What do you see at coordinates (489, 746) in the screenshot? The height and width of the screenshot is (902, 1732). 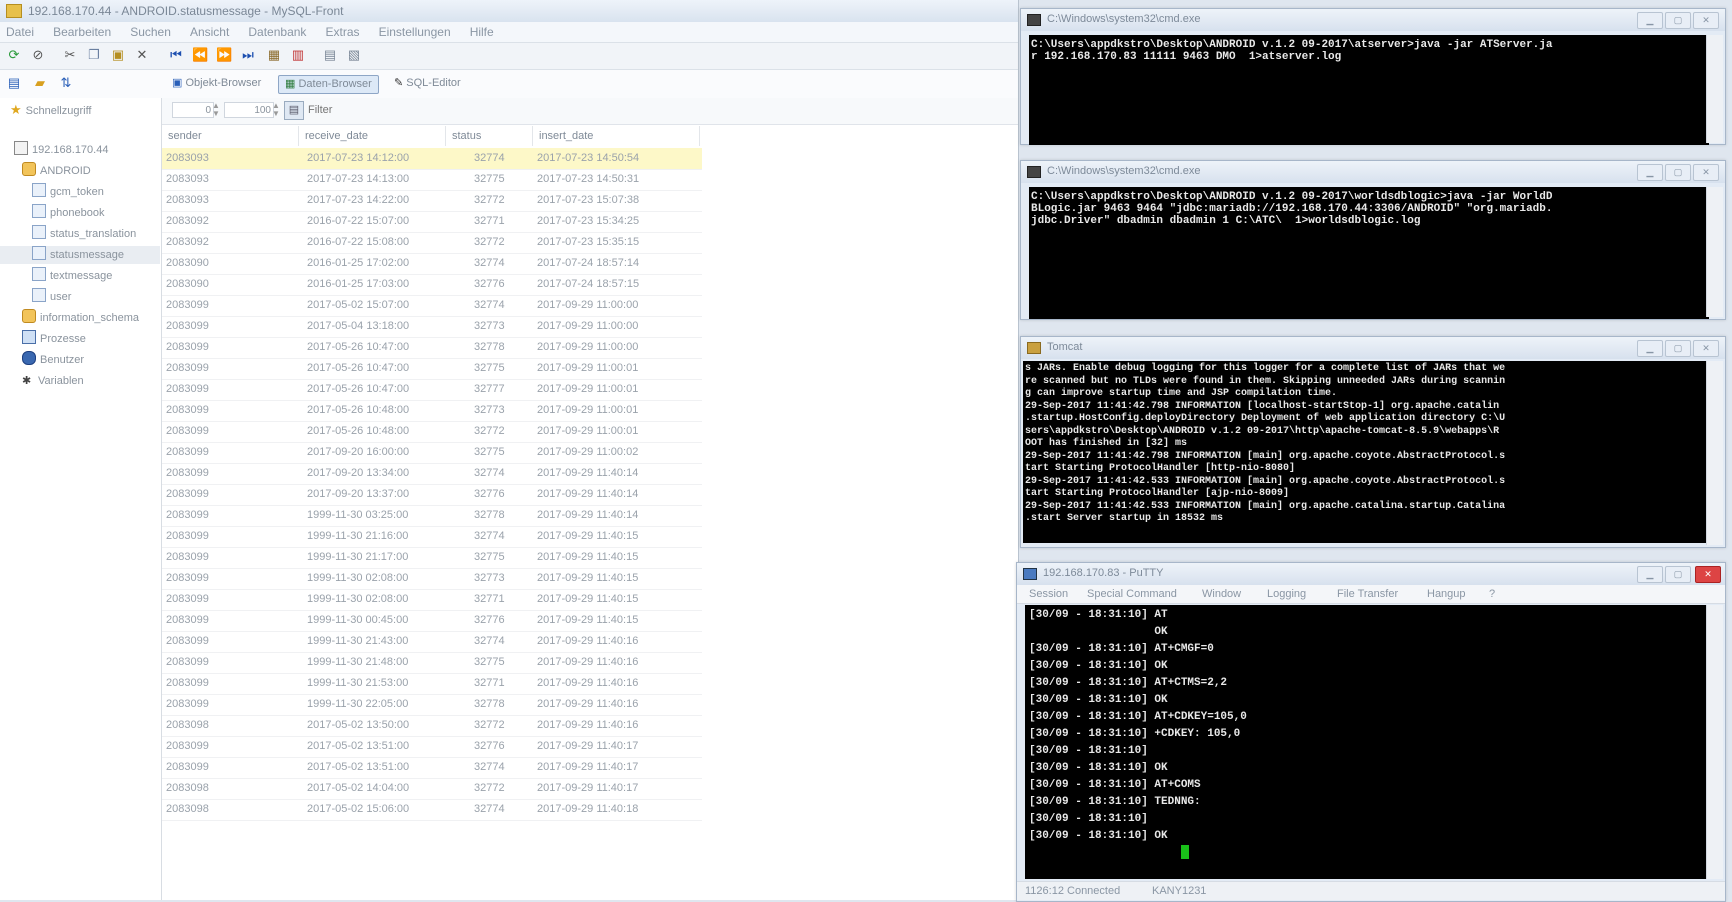 I see `cell-status: 32776` at bounding box center [489, 746].